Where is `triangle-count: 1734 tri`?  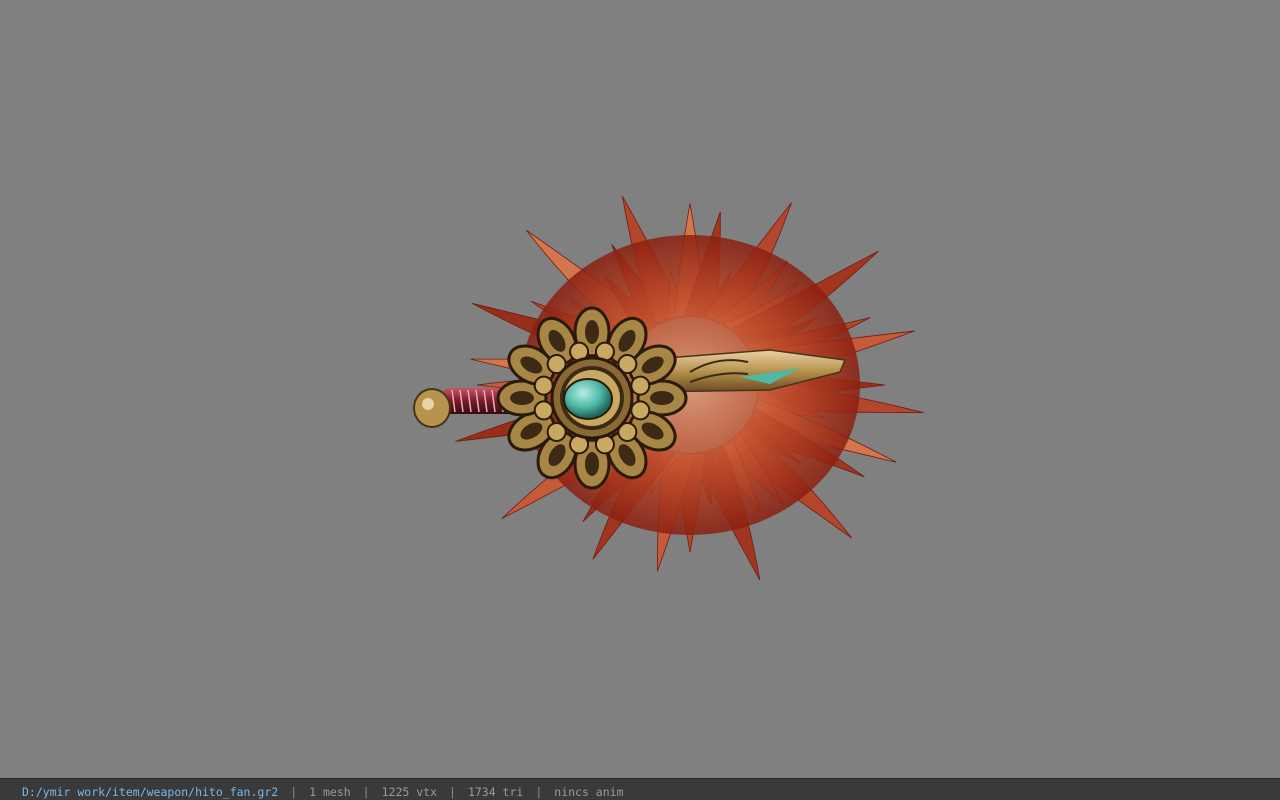
triangle-count: 1734 tri is located at coordinates (495, 792).